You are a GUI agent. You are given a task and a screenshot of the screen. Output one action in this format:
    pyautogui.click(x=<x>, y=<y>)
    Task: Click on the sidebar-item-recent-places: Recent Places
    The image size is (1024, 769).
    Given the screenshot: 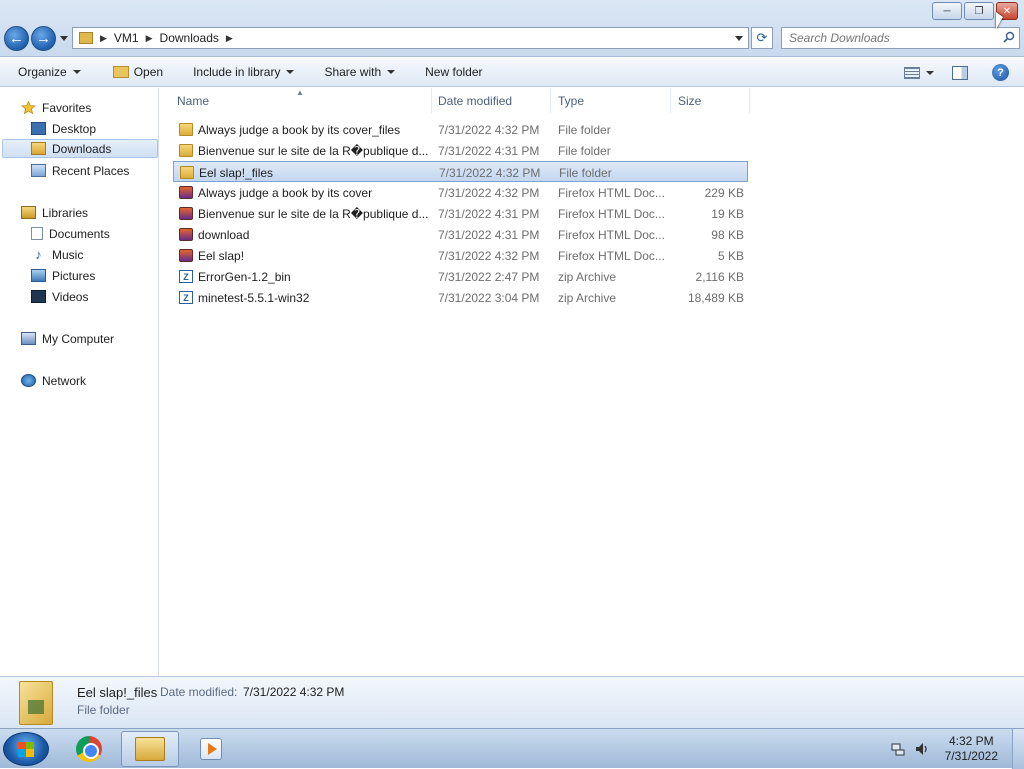 What is the action you would take?
    pyautogui.click(x=80, y=170)
    